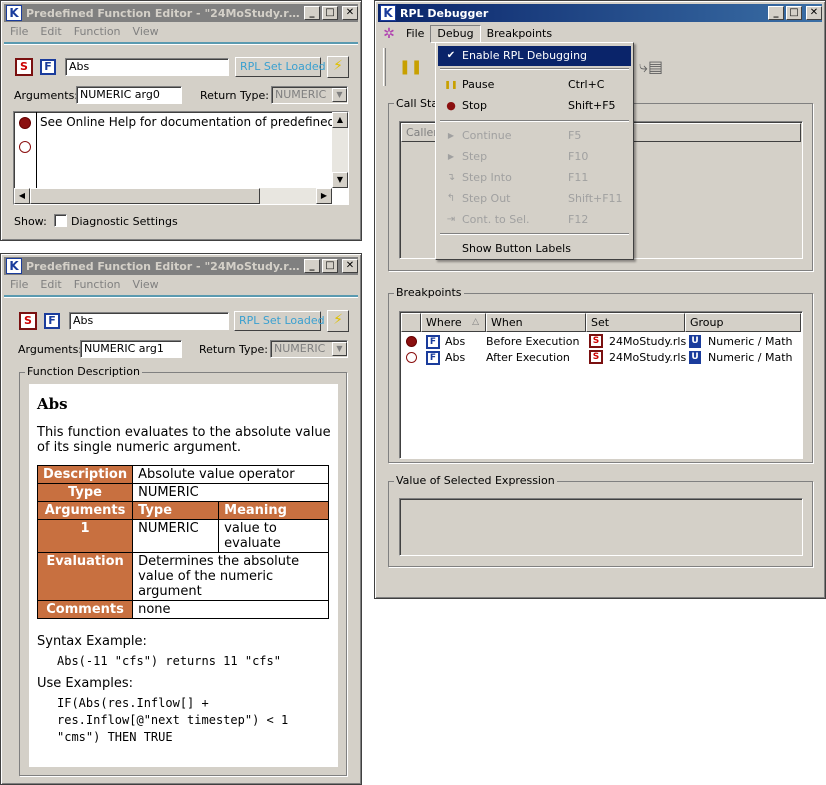  Describe the element at coordinates (534, 136) in the screenshot. I see `menu-item-continue: ▶ Continue F5` at that location.